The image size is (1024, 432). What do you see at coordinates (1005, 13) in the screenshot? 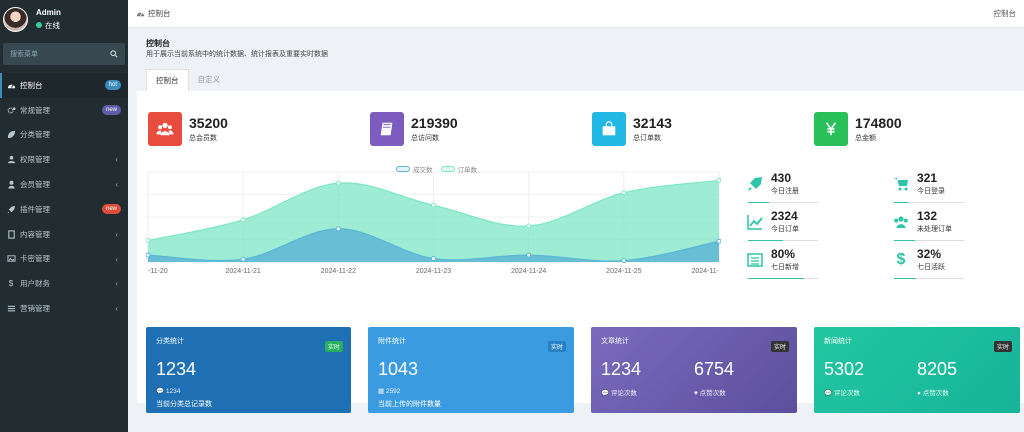
I see `topbar-right-label: 控制台` at bounding box center [1005, 13].